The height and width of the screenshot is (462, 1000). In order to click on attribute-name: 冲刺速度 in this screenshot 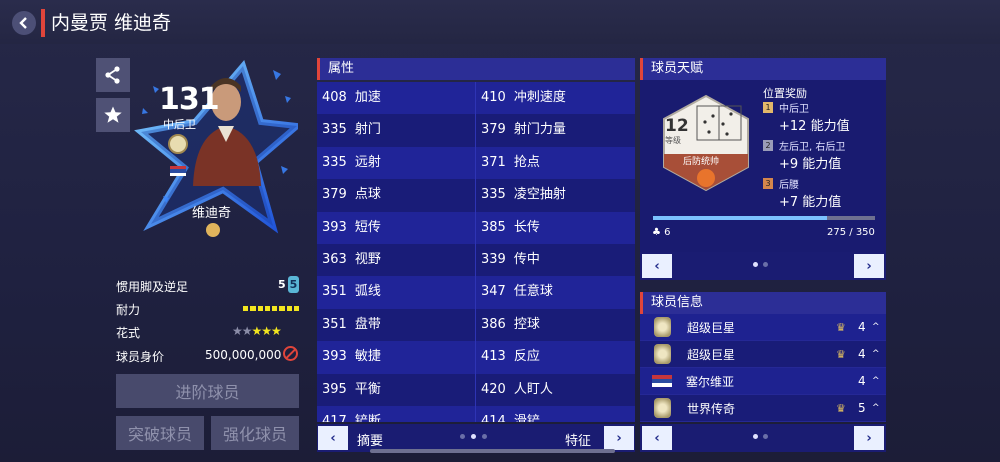, I will do `click(539, 97)`.